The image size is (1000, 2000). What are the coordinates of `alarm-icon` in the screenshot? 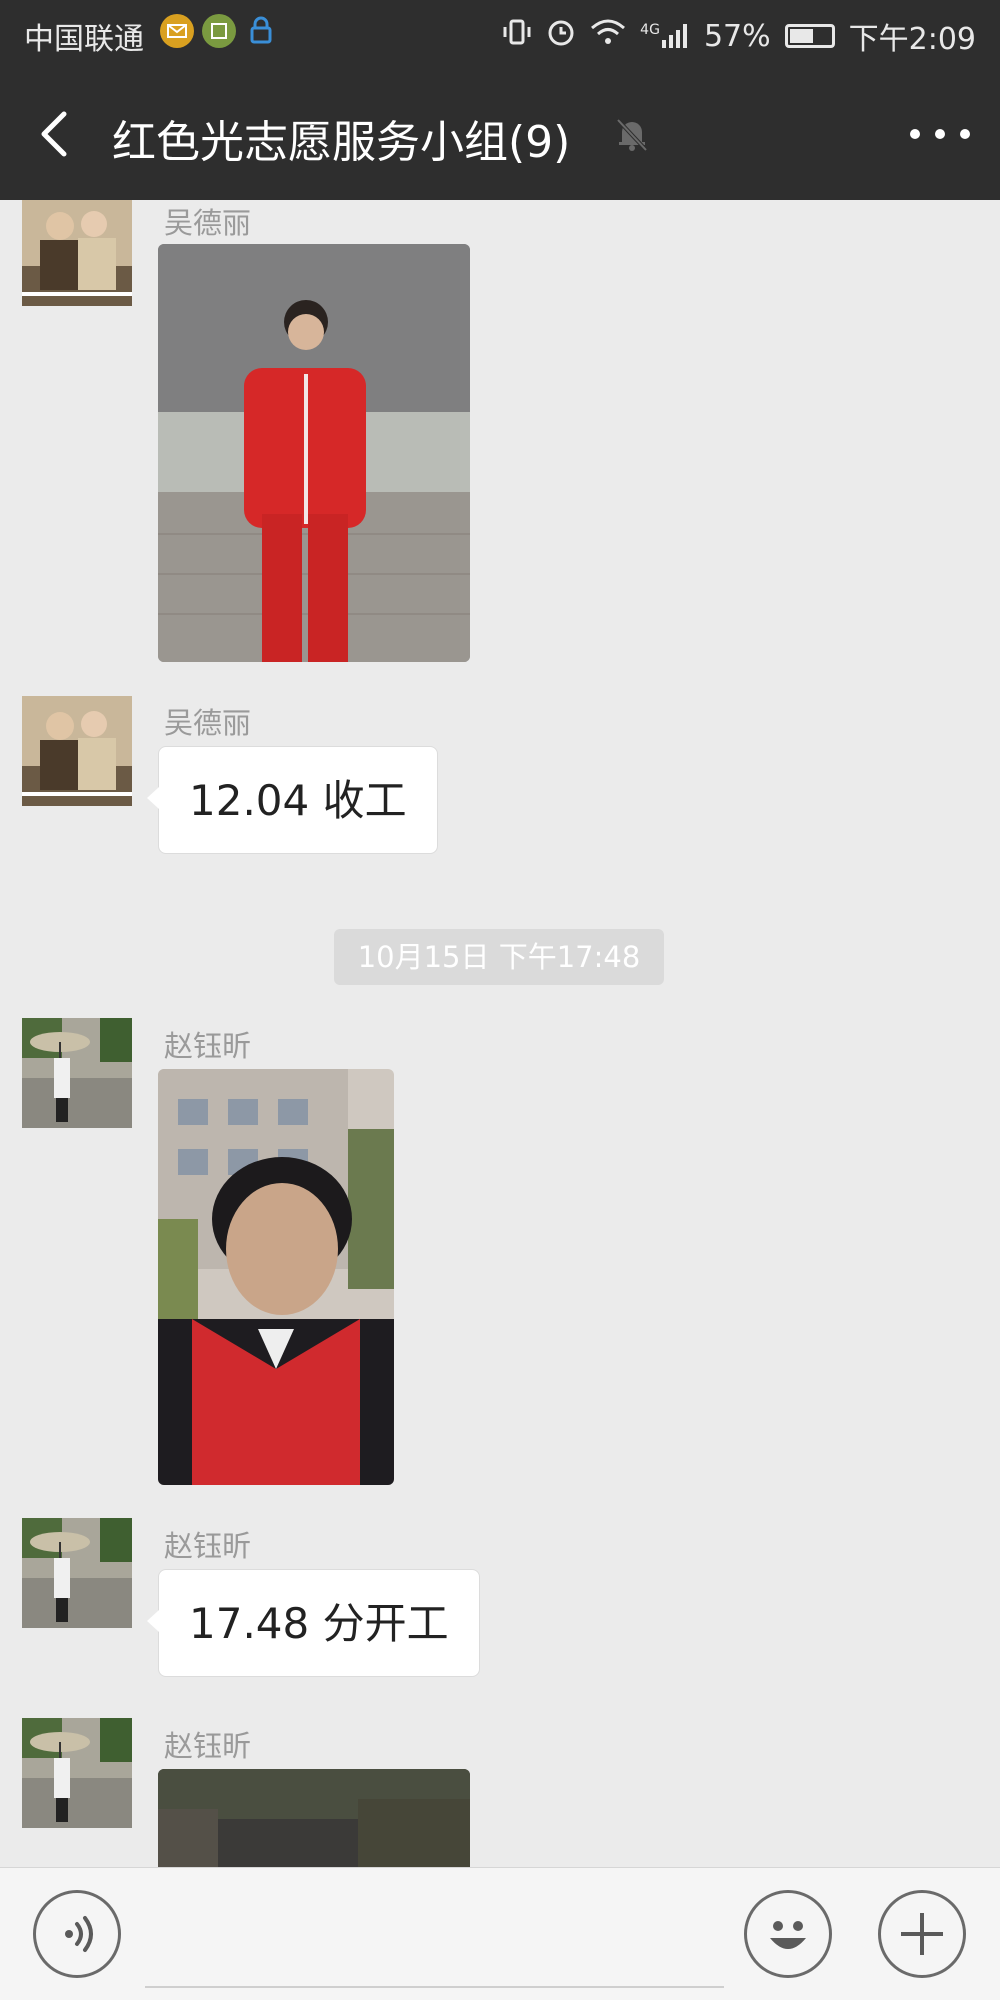 It's located at (561, 36).